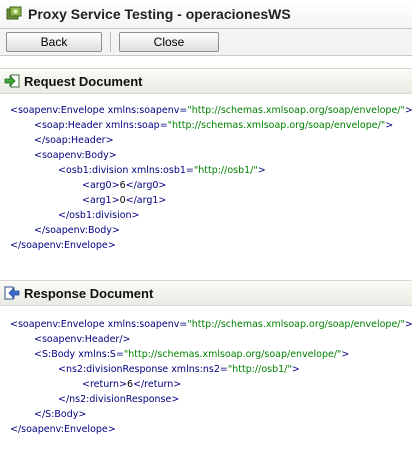 The width and height of the screenshot is (412, 450). I want to click on xml-tag: <arg0>, so click(101, 185).